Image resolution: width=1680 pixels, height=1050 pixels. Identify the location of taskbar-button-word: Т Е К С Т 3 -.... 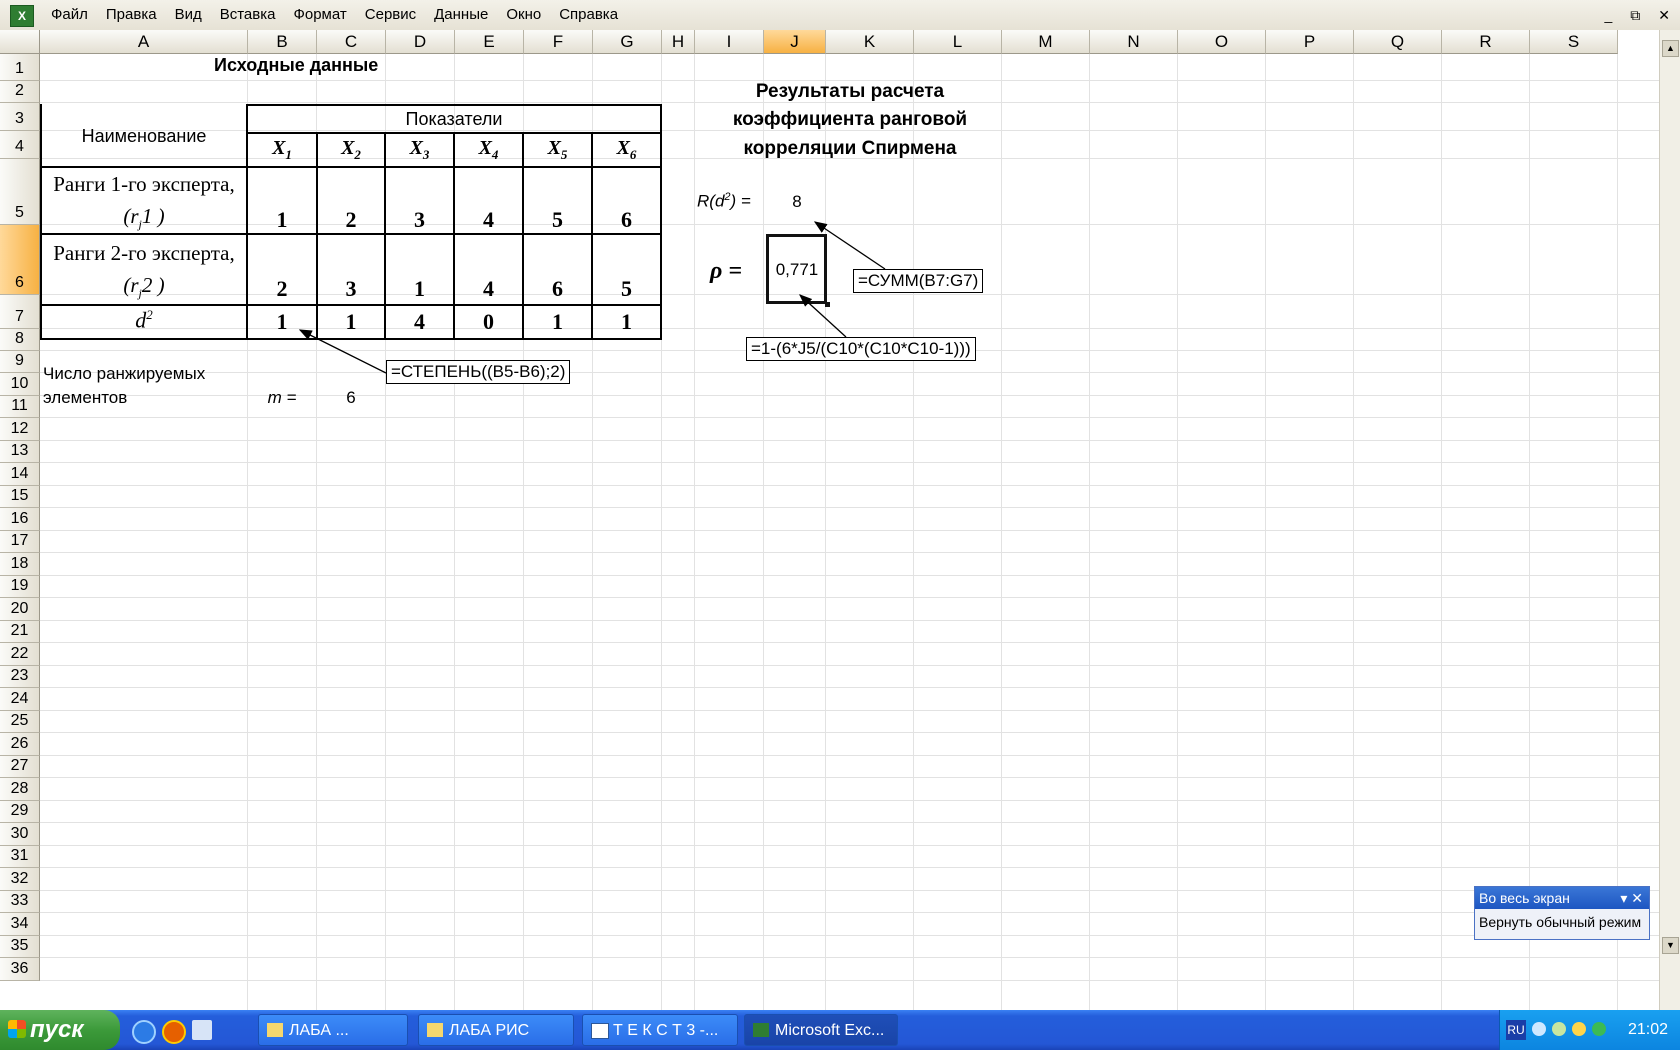
(660, 1030).